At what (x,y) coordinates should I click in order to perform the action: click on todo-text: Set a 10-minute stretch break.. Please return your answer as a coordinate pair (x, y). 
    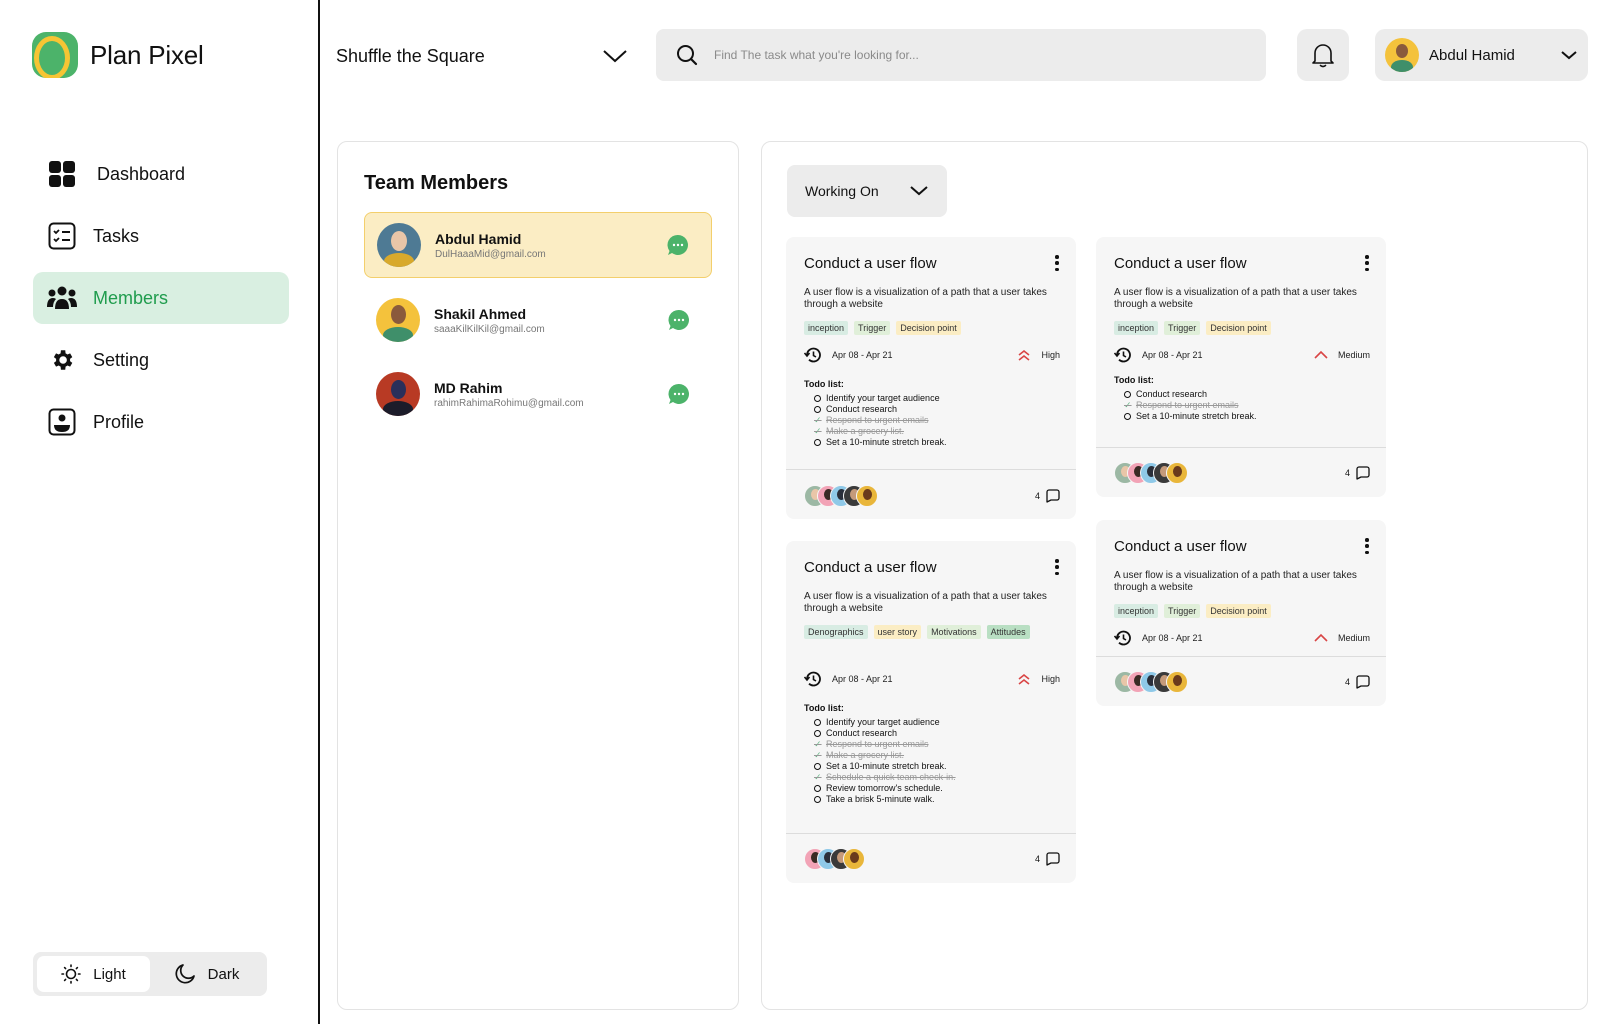
    Looking at the image, I should click on (886, 766).